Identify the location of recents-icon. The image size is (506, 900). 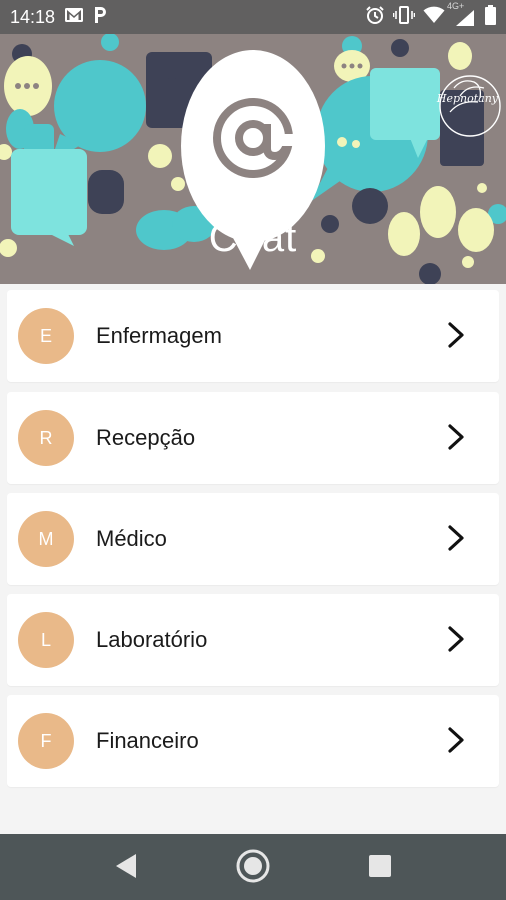
(380, 866).